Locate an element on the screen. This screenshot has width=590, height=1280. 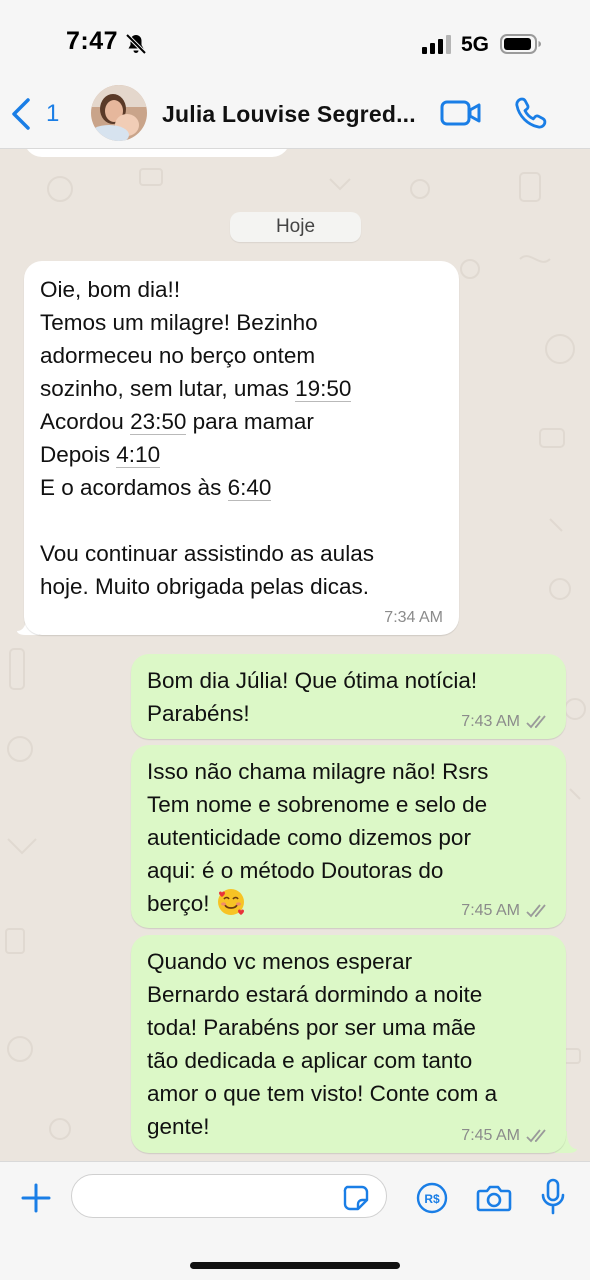
status-bar: 7:47 5G is located at coordinates (295, 41).